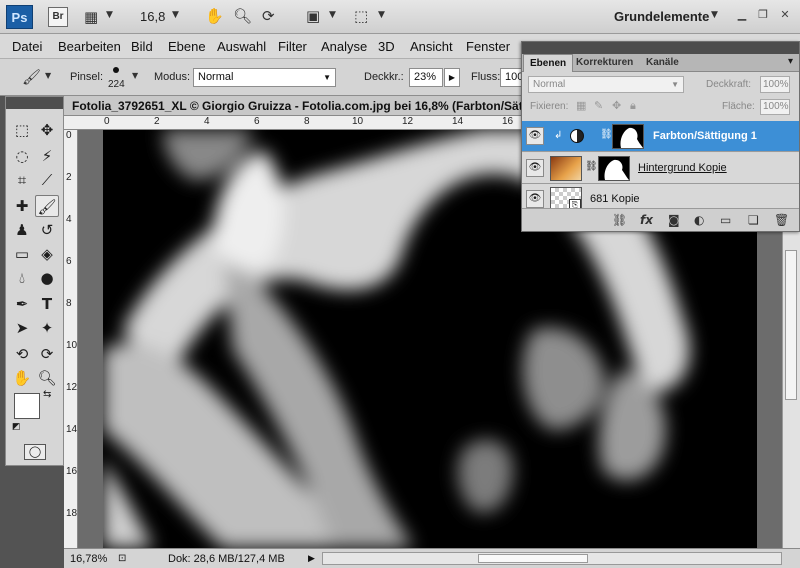  What do you see at coordinates (313, 16) in the screenshot?
I see `arrange-icon: ▣` at bounding box center [313, 16].